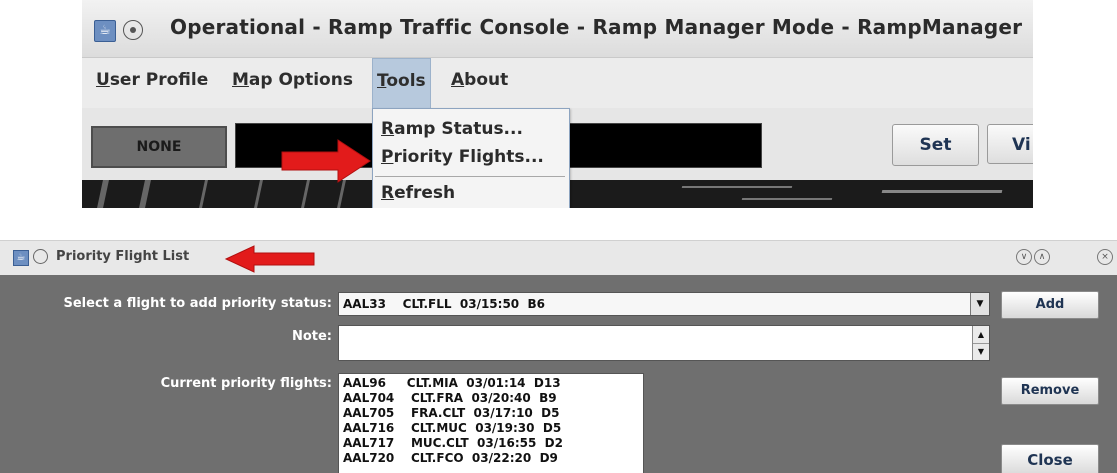 The width and height of the screenshot is (1117, 473). Describe the element at coordinates (981, 335) in the screenshot. I see `scroll-up-icon: ▲` at that location.